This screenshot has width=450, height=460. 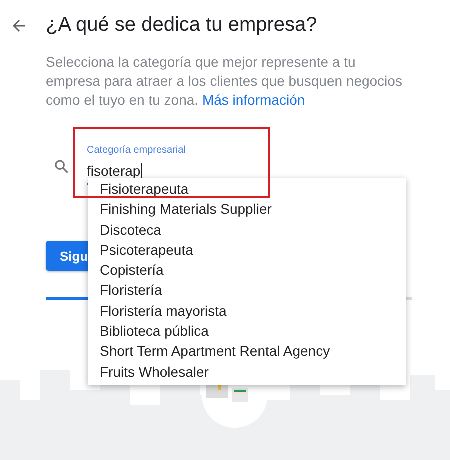 I want to click on search-icon, so click(x=62, y=167).